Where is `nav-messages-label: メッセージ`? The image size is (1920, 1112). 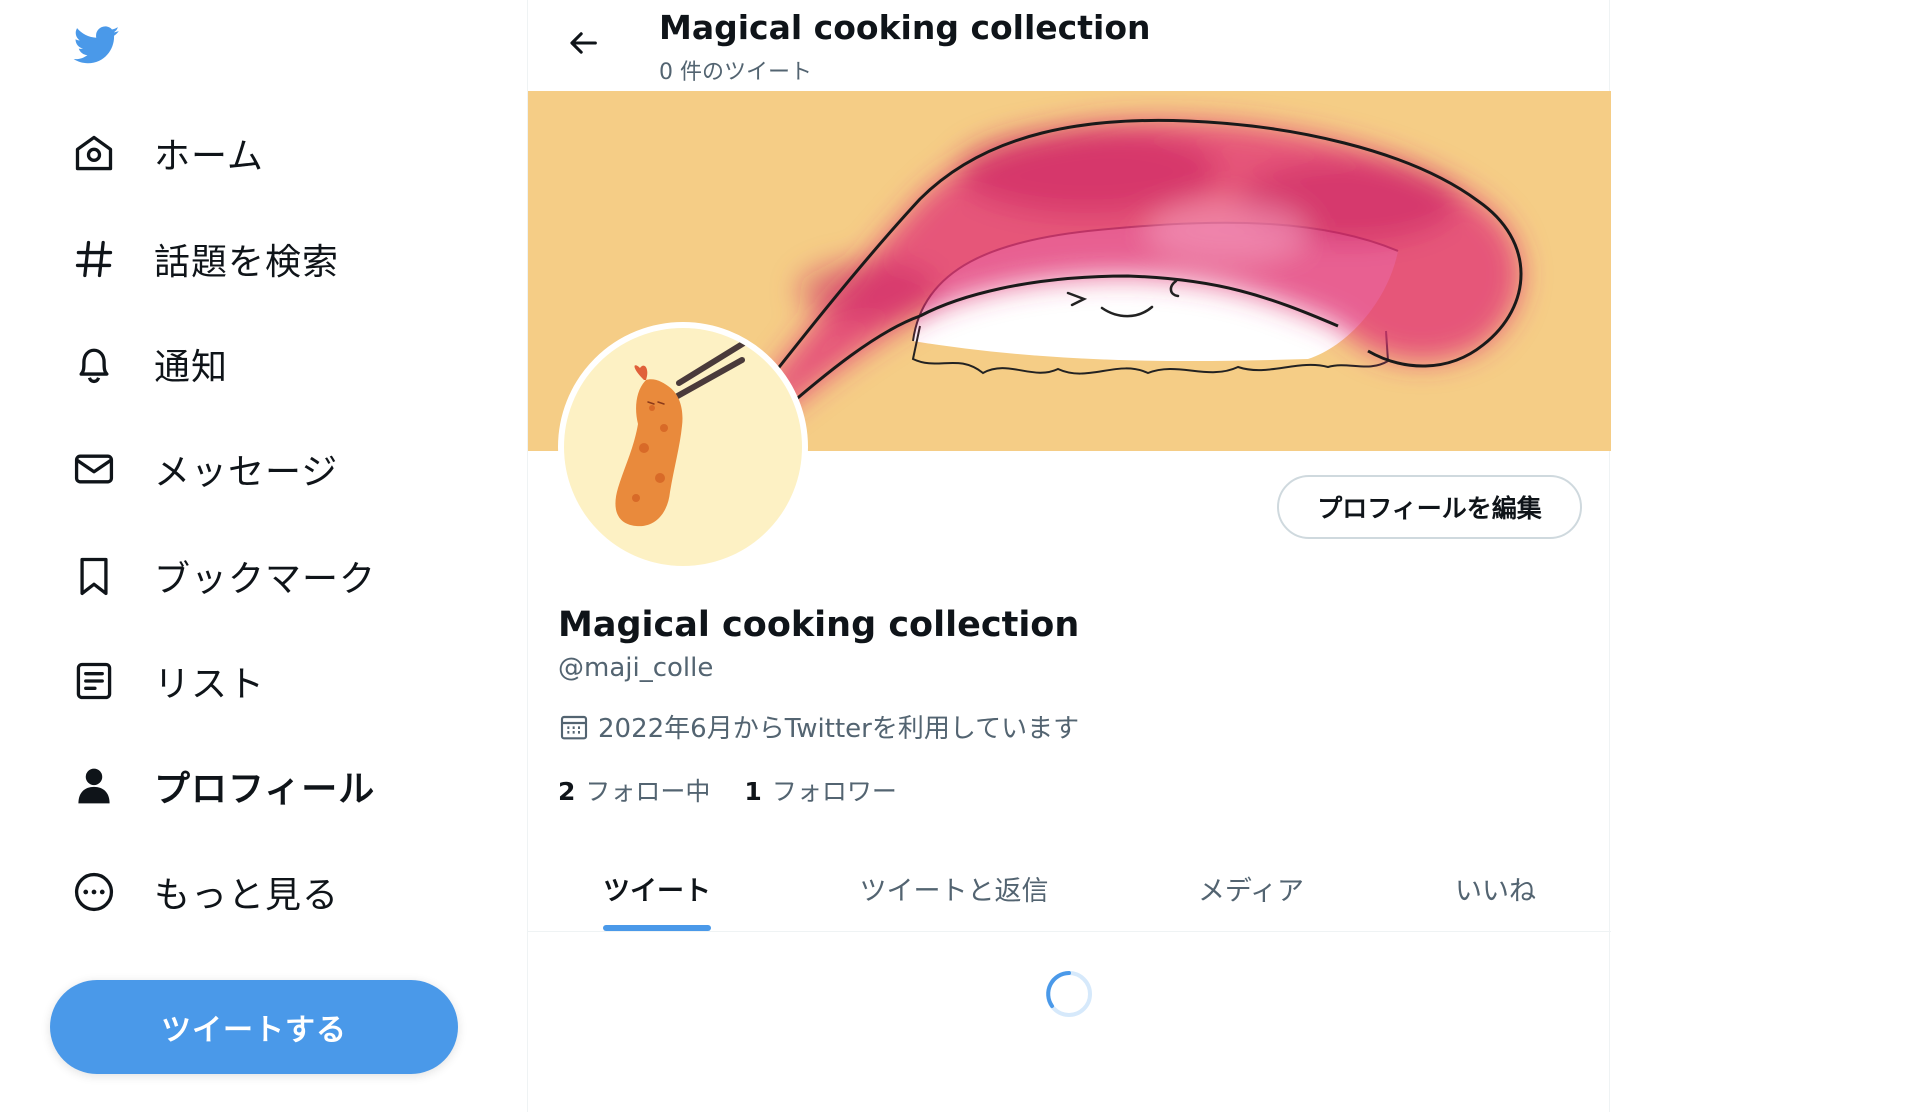 nav-messages-label: メッセージ is located at coordinates (246, 472).